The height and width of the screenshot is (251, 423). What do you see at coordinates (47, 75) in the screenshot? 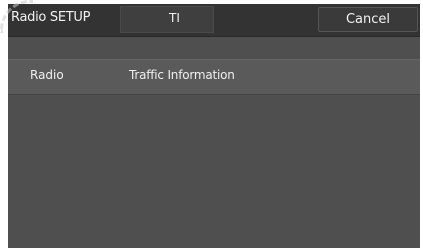
I see `setting-label: Radio` at bounding box center [47, 75].